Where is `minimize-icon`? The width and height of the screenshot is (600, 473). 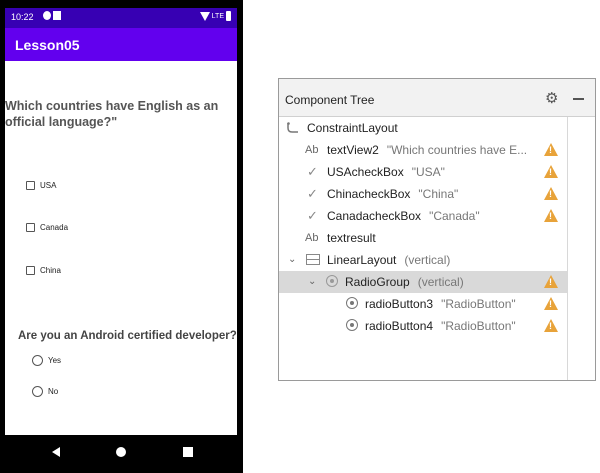
minimize-icon is located at coordinates (578, 99).